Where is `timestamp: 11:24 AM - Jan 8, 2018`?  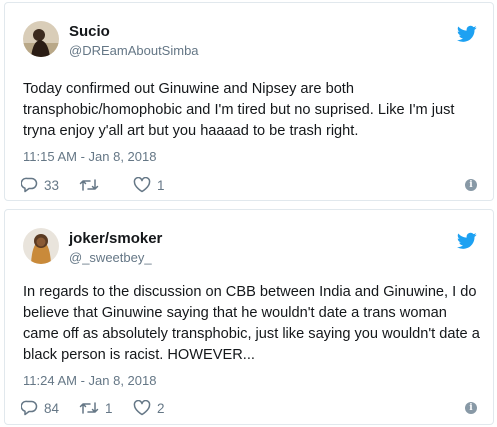
timestamp: 11:24 AM - Jan 8, 2018 is located at coordinates (89, 380).